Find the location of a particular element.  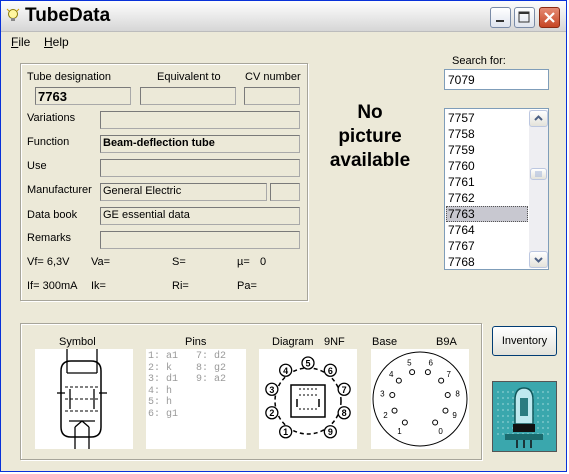

chevron-up-icon is located at coordinates (538, 118).